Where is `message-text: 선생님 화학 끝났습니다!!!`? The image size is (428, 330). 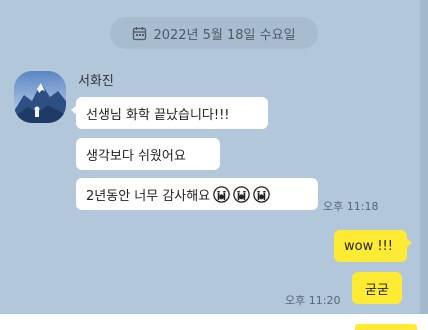
message-text: 선생님 화학 끝났습니다!!! is located at coordinates (158, 115).